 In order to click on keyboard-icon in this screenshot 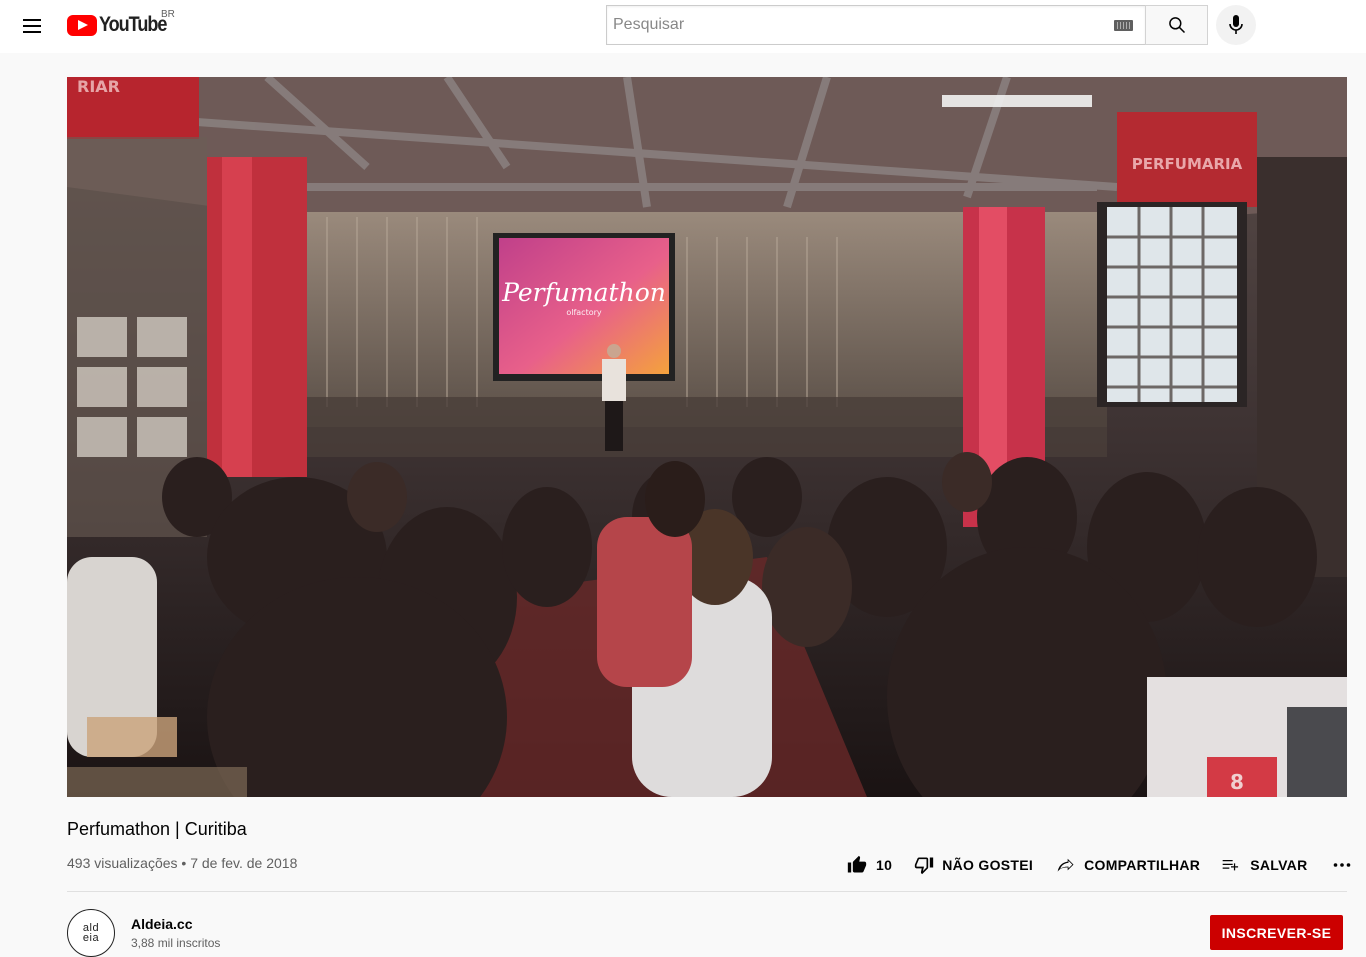, I will do `click(1123, 25)`.